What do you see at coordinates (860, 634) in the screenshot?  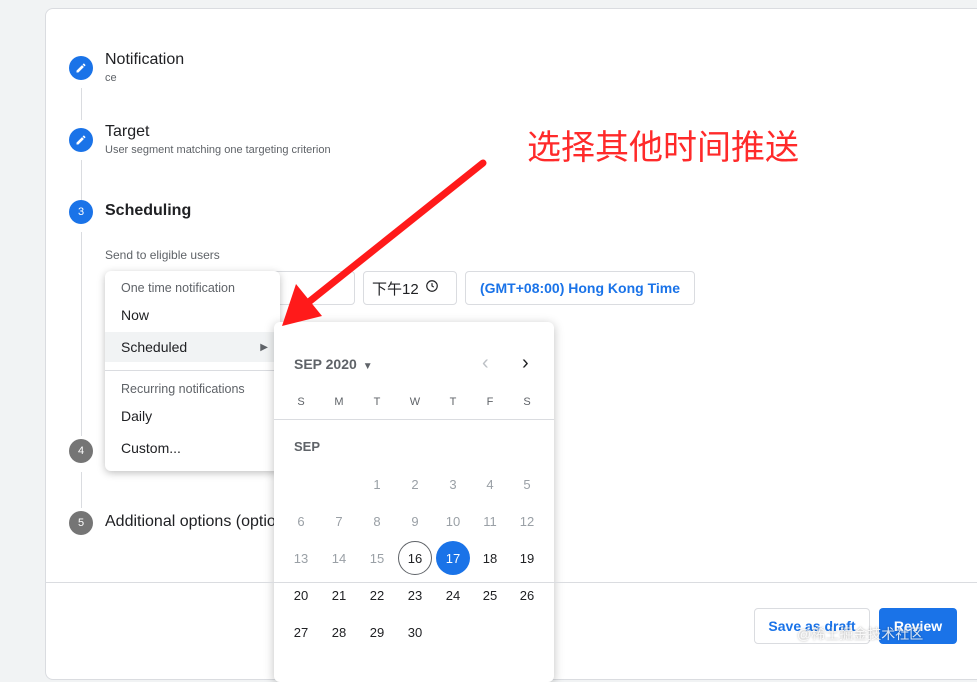 I see `watermark: @稀土掘金技术社区` at bounding box center [860, 634].